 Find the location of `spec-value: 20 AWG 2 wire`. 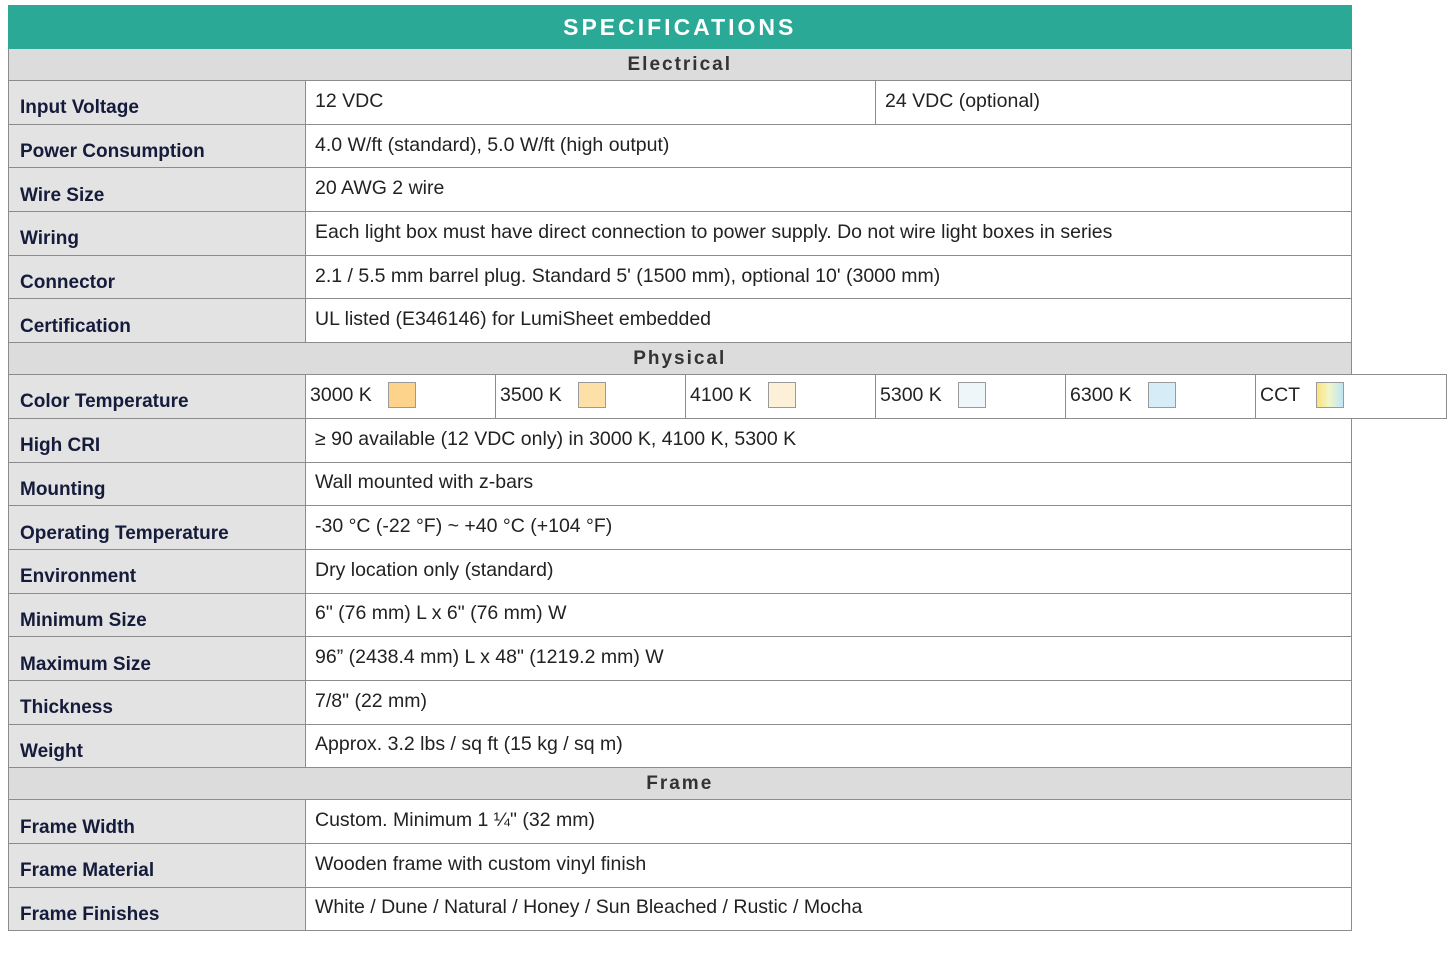

spec-value: 20 AWG 2 wire is located at coordinates (828, 190).